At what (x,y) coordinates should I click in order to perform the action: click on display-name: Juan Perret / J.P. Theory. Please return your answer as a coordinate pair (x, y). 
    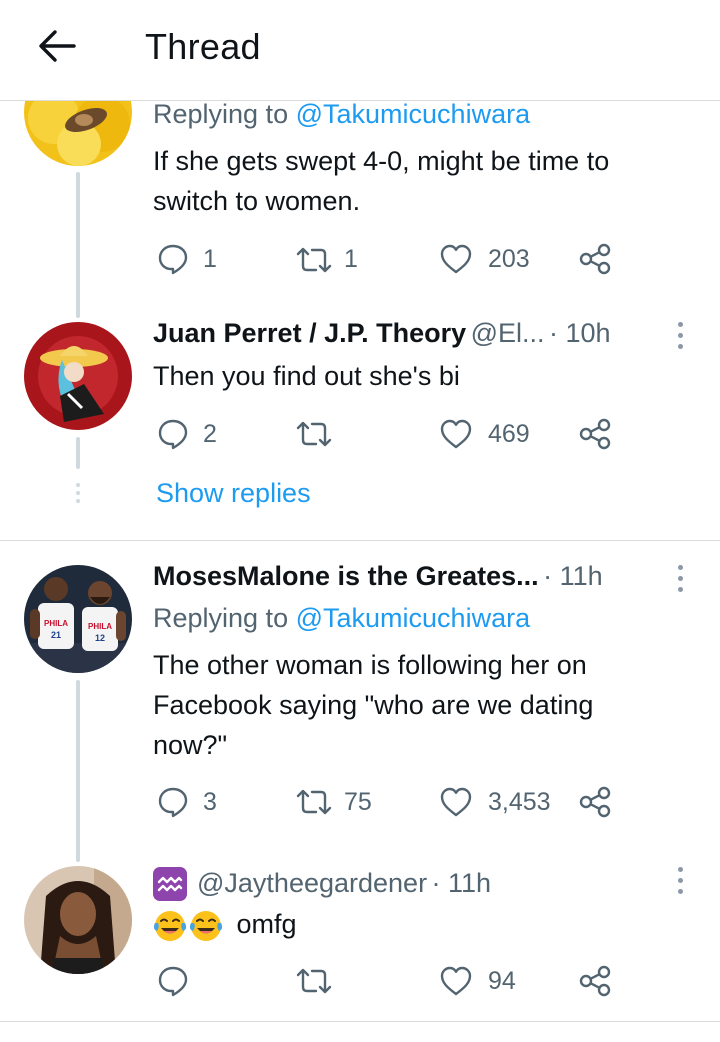
    Looking at the image, I should click on (309, 333).